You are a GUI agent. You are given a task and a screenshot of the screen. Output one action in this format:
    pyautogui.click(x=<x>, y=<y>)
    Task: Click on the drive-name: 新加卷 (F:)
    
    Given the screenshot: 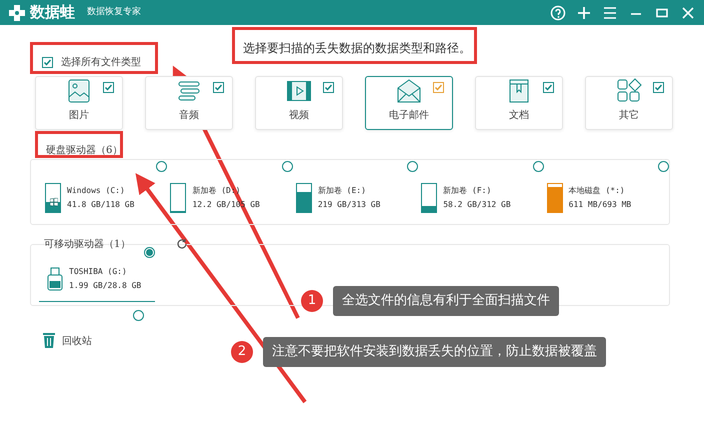 What is the action you would take?
    pyautogui.click(x=467, y=191)
    